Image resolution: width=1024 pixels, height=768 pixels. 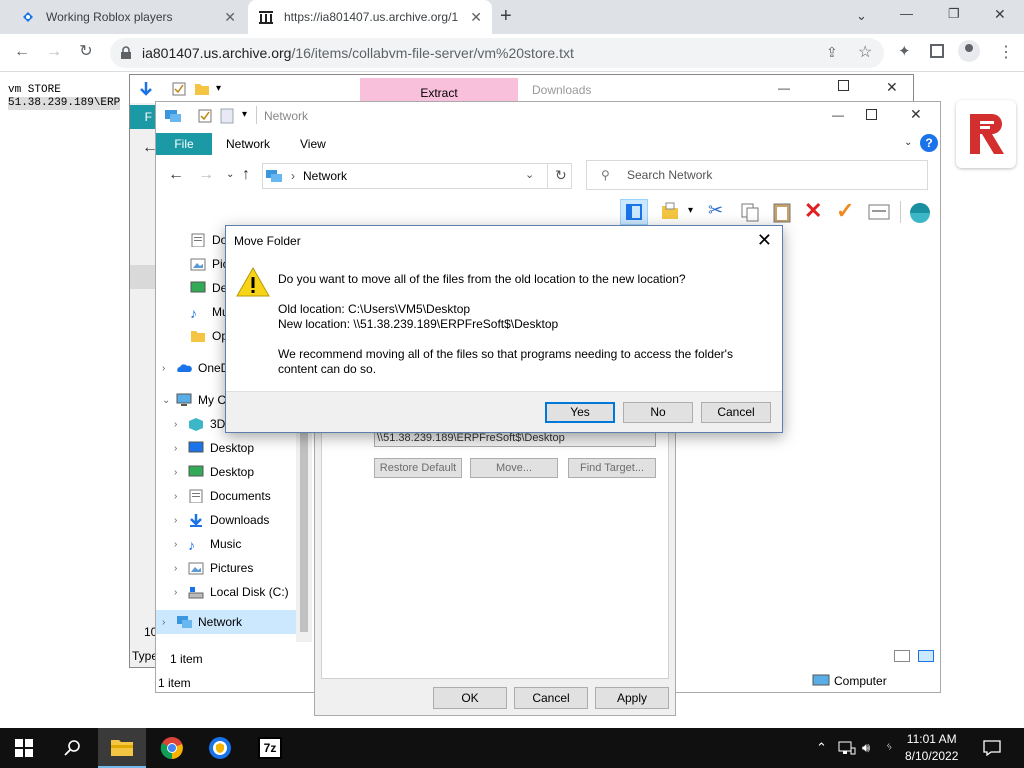 What do you see at coordinates (207, 544) in the screenshot?
I see `nav-item-music: › ♪ Music` at bounding box center [207, 544].